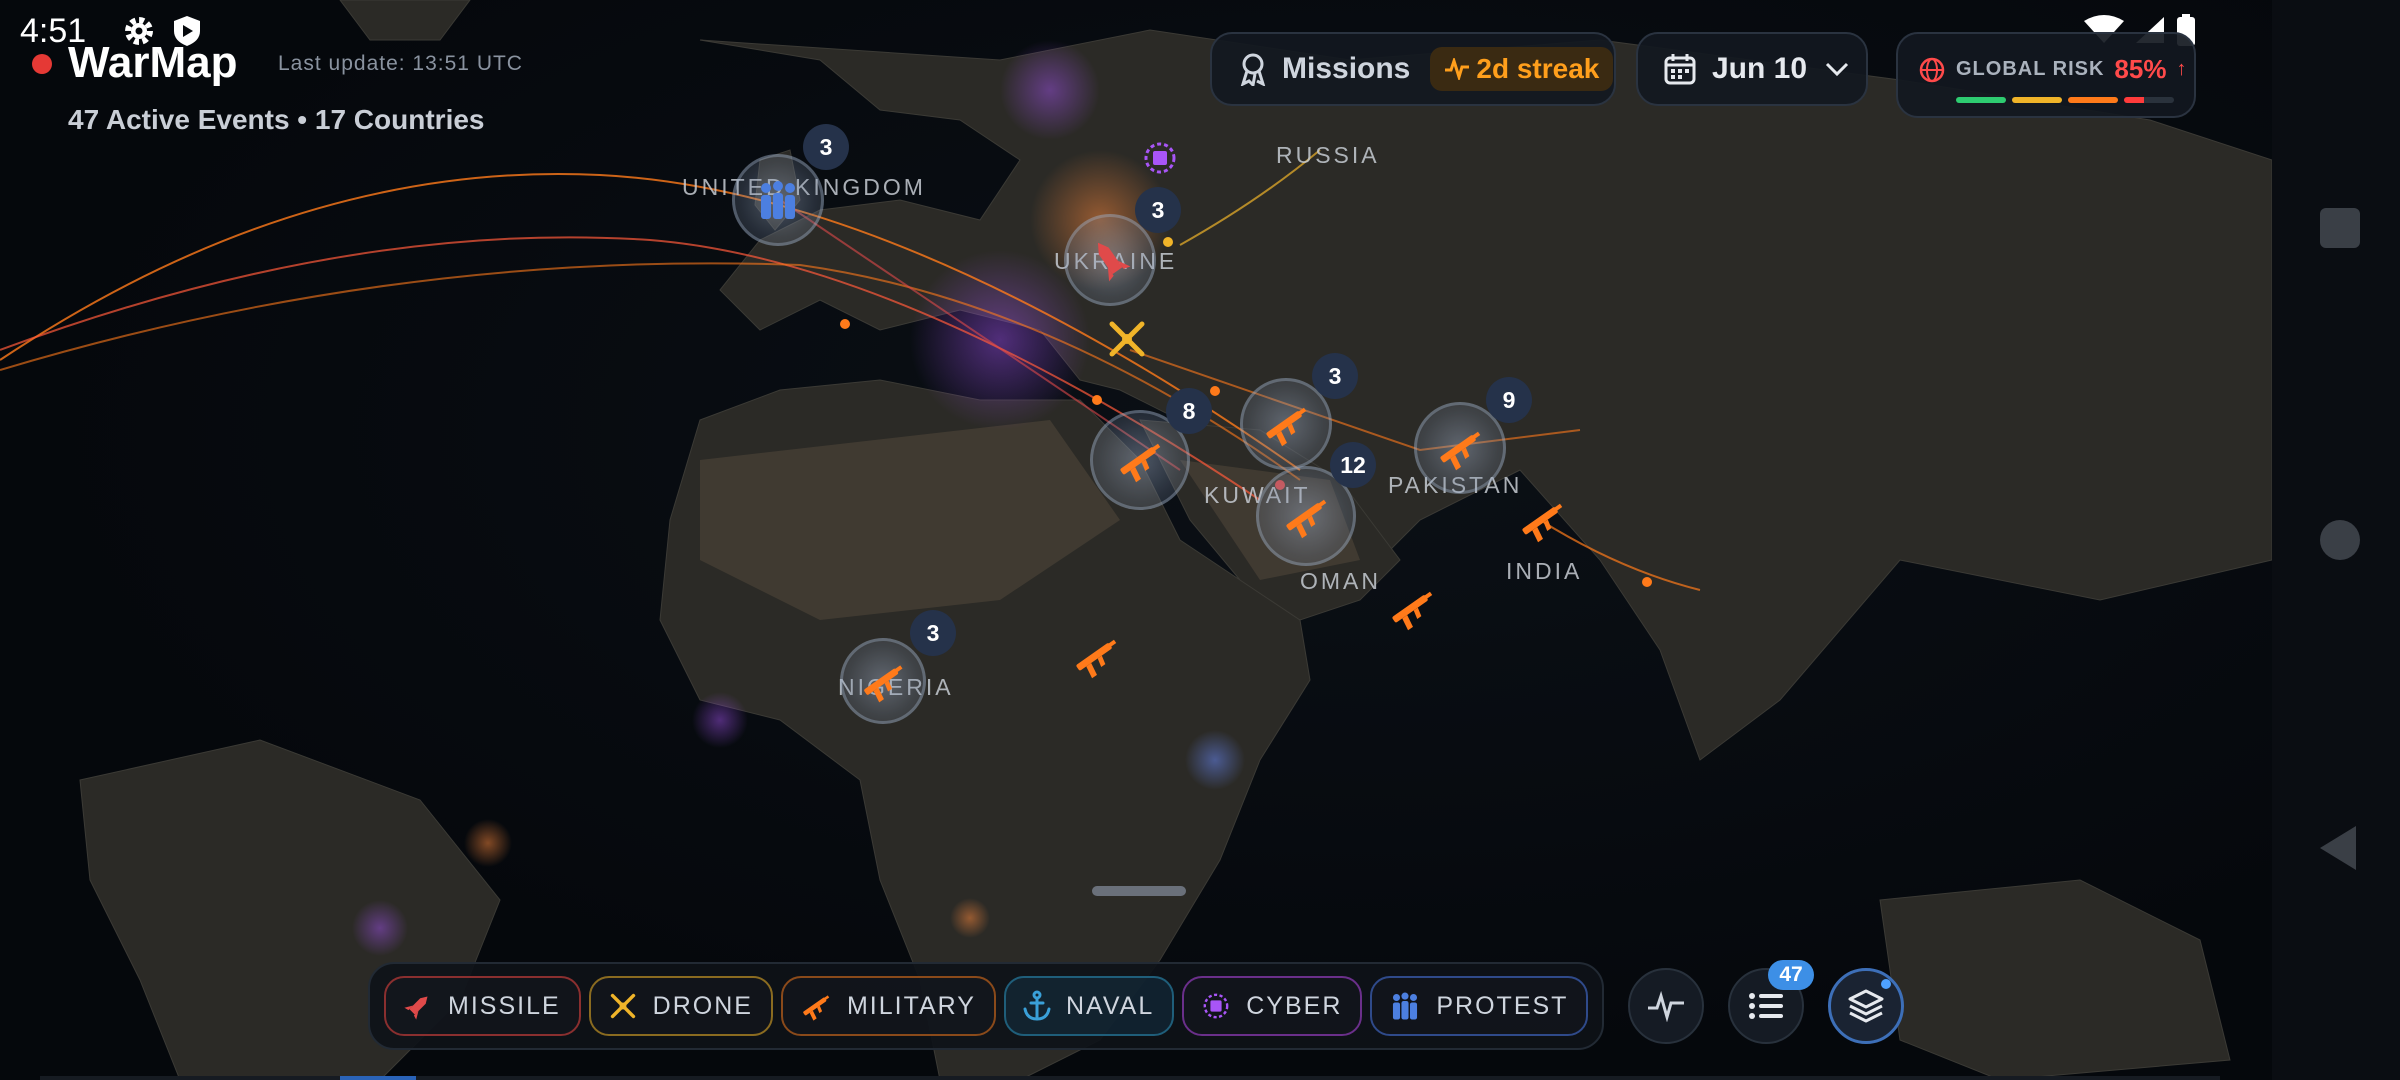  I want to click on home-button, so click(2340, 540).